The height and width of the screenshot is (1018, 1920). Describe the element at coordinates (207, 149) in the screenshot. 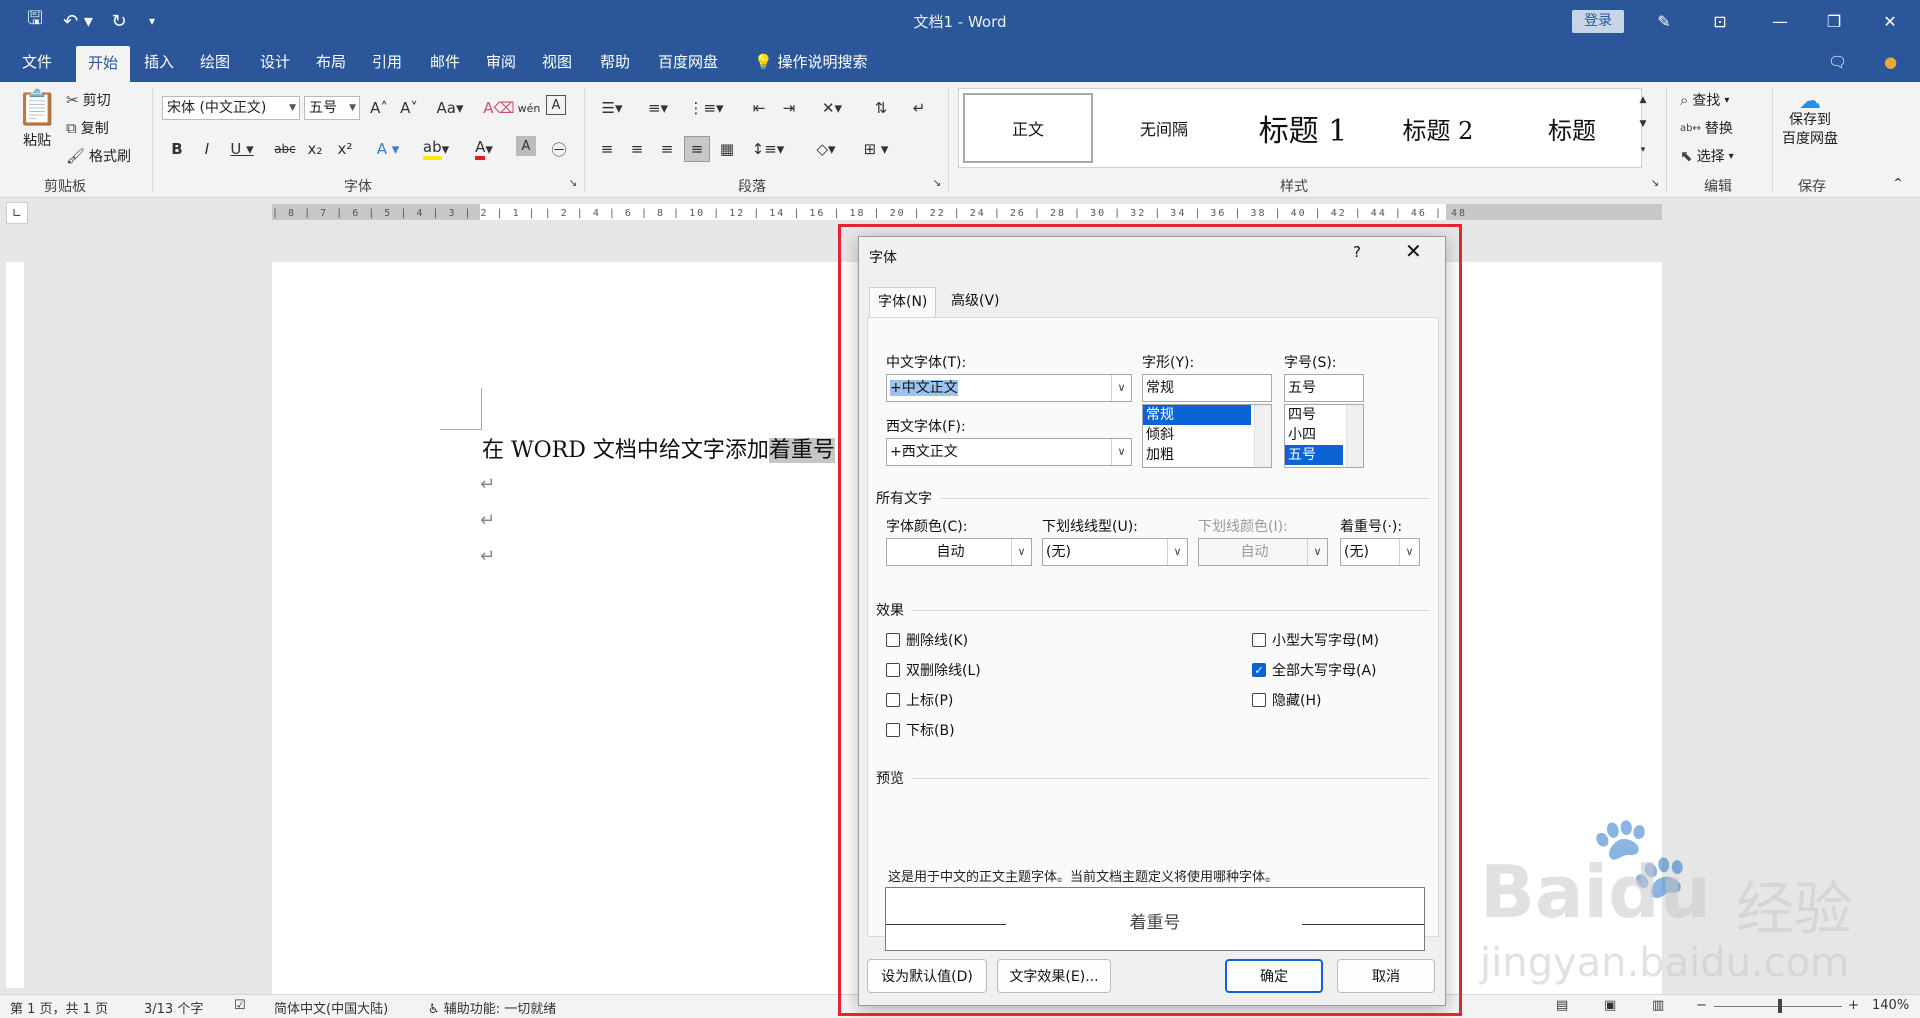

I see `italic-icon: I` at that location.